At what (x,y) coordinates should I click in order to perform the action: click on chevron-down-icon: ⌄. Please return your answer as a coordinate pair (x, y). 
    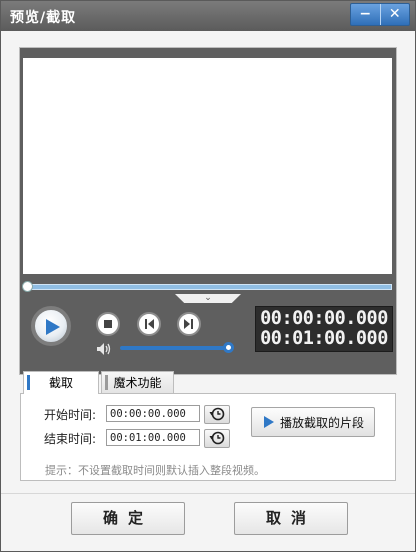
    Looking at the image, I should click on (208, 298).